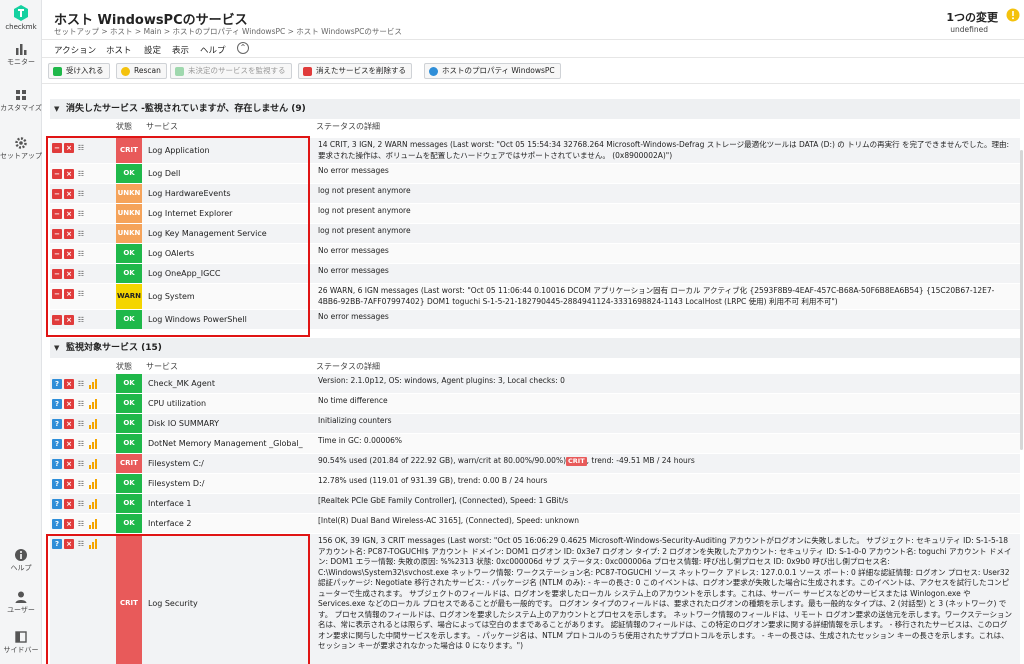 The height and width of the screenshot is (664, 1024). I want to click on sidebar-item-sidebar: サイドバー, so click(21, 642).